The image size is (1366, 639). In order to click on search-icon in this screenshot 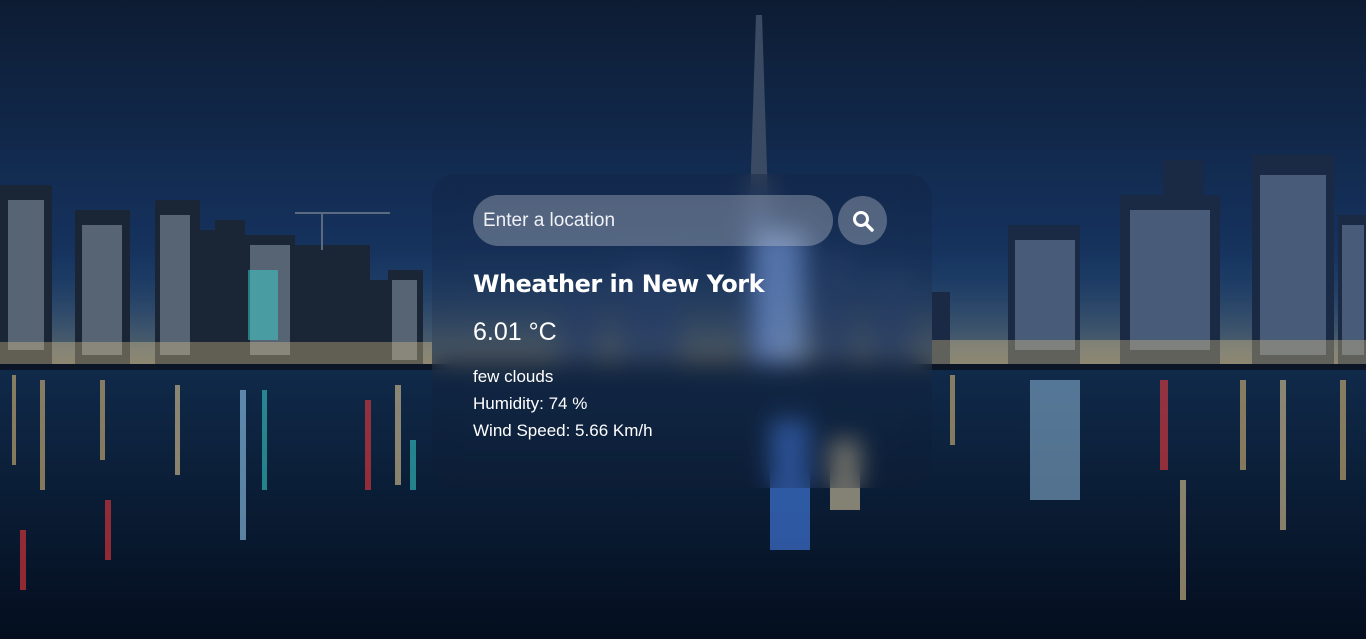, I will do `click(863, 221)`.